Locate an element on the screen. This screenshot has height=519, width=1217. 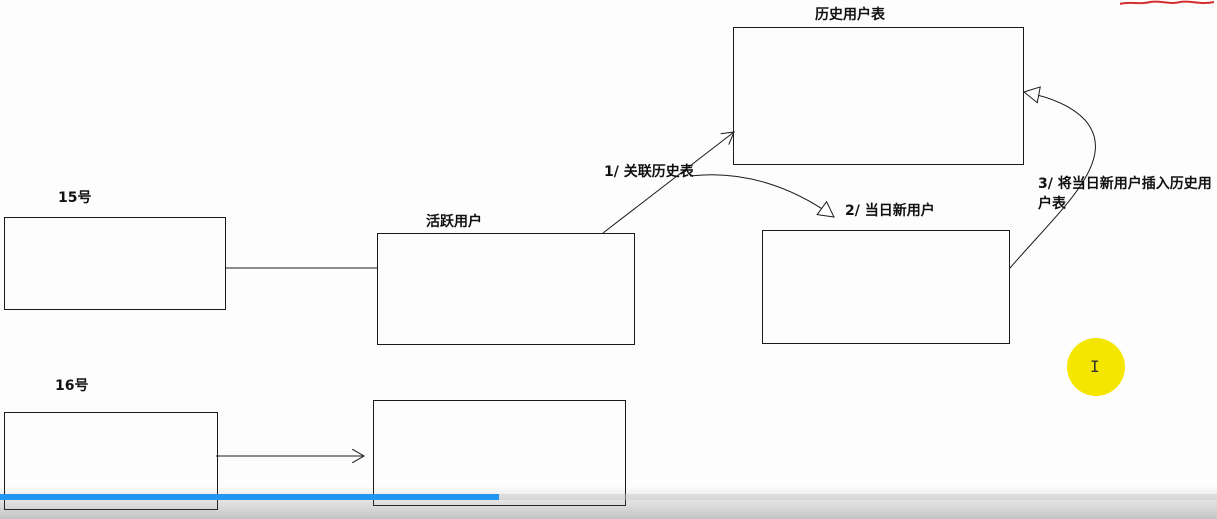
step2-label: 2/ 当日新用户 is located at coordinates (890, 211).